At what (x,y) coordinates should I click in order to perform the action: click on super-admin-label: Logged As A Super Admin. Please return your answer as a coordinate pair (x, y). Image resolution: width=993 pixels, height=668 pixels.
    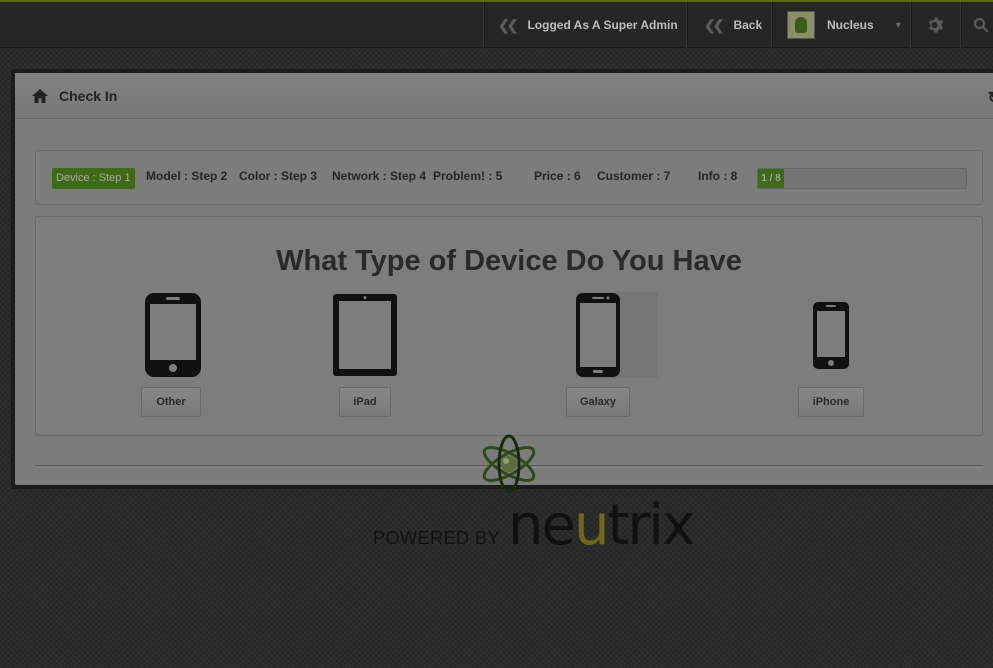
    Looking at the image, I should click on (602, 25).